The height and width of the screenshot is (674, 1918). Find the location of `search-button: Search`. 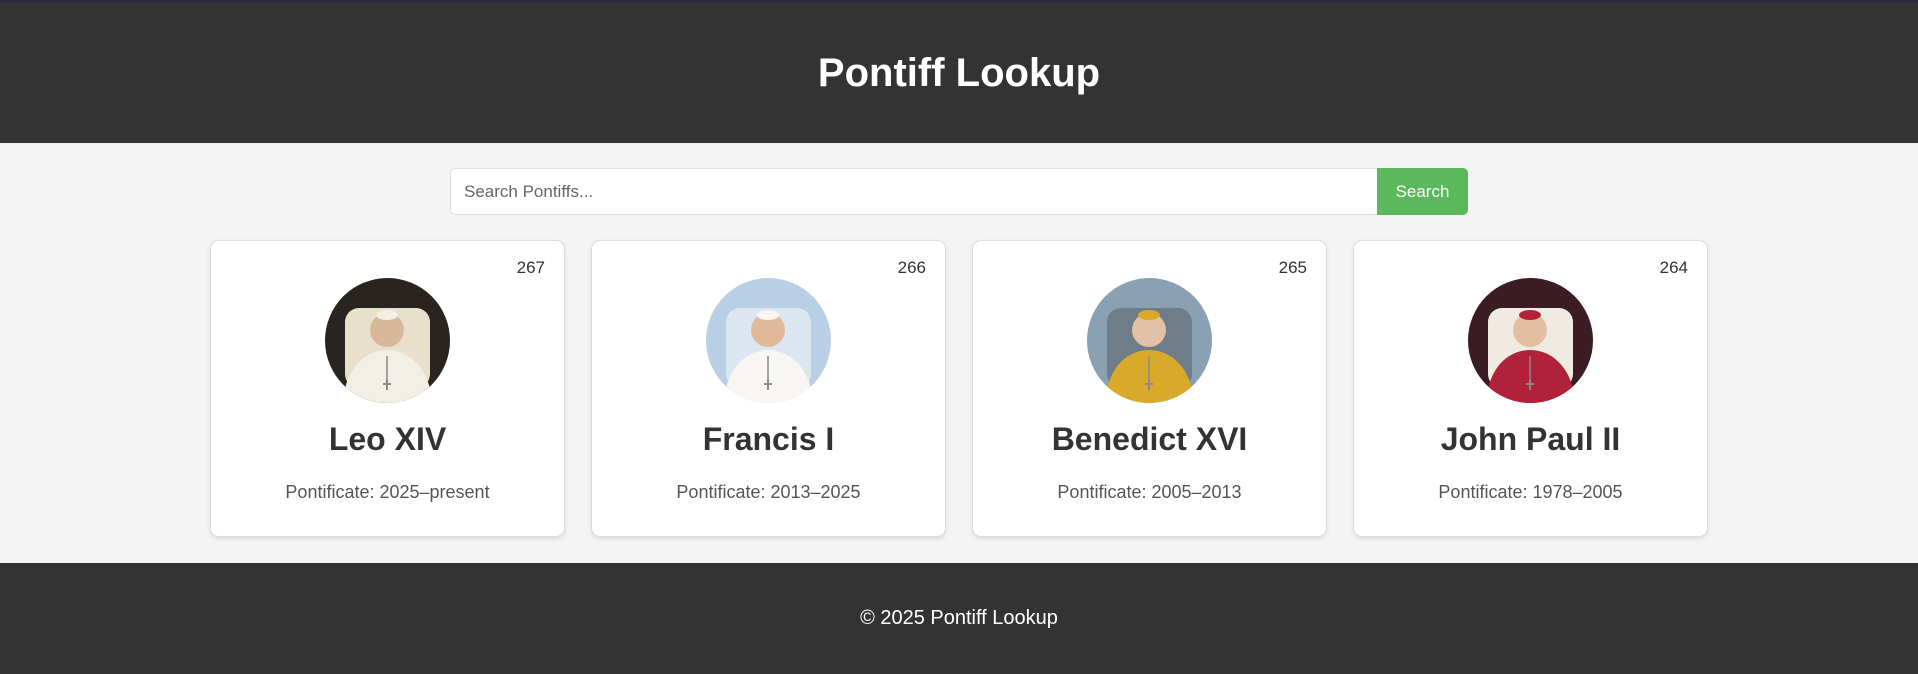

search-button: Search is located at coordinates (1422, 191).